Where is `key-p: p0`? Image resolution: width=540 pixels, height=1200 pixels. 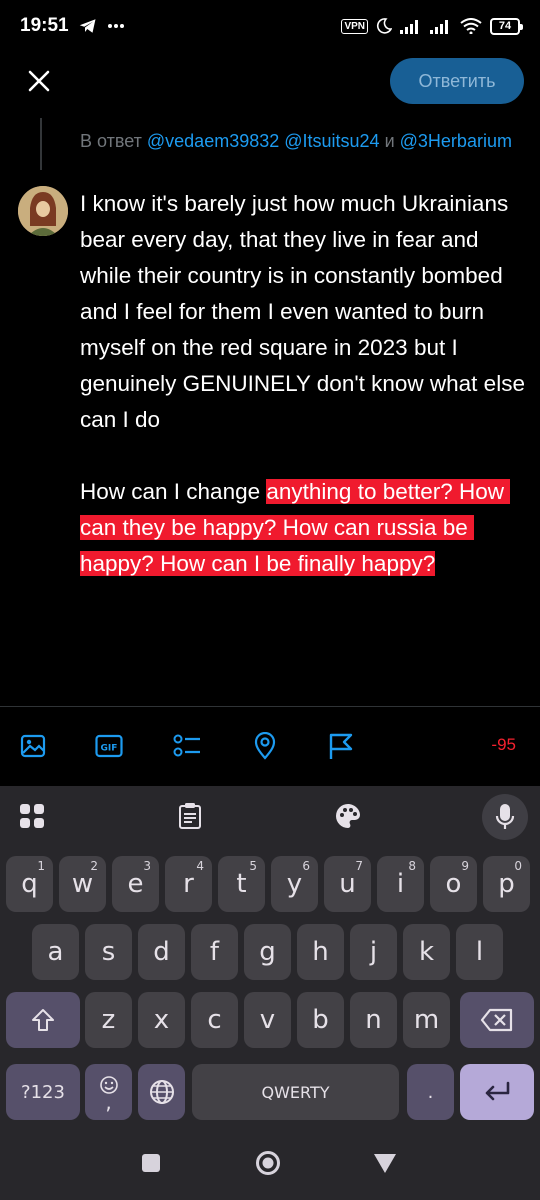 key-p: p0 is located at coordinates (506, 884).